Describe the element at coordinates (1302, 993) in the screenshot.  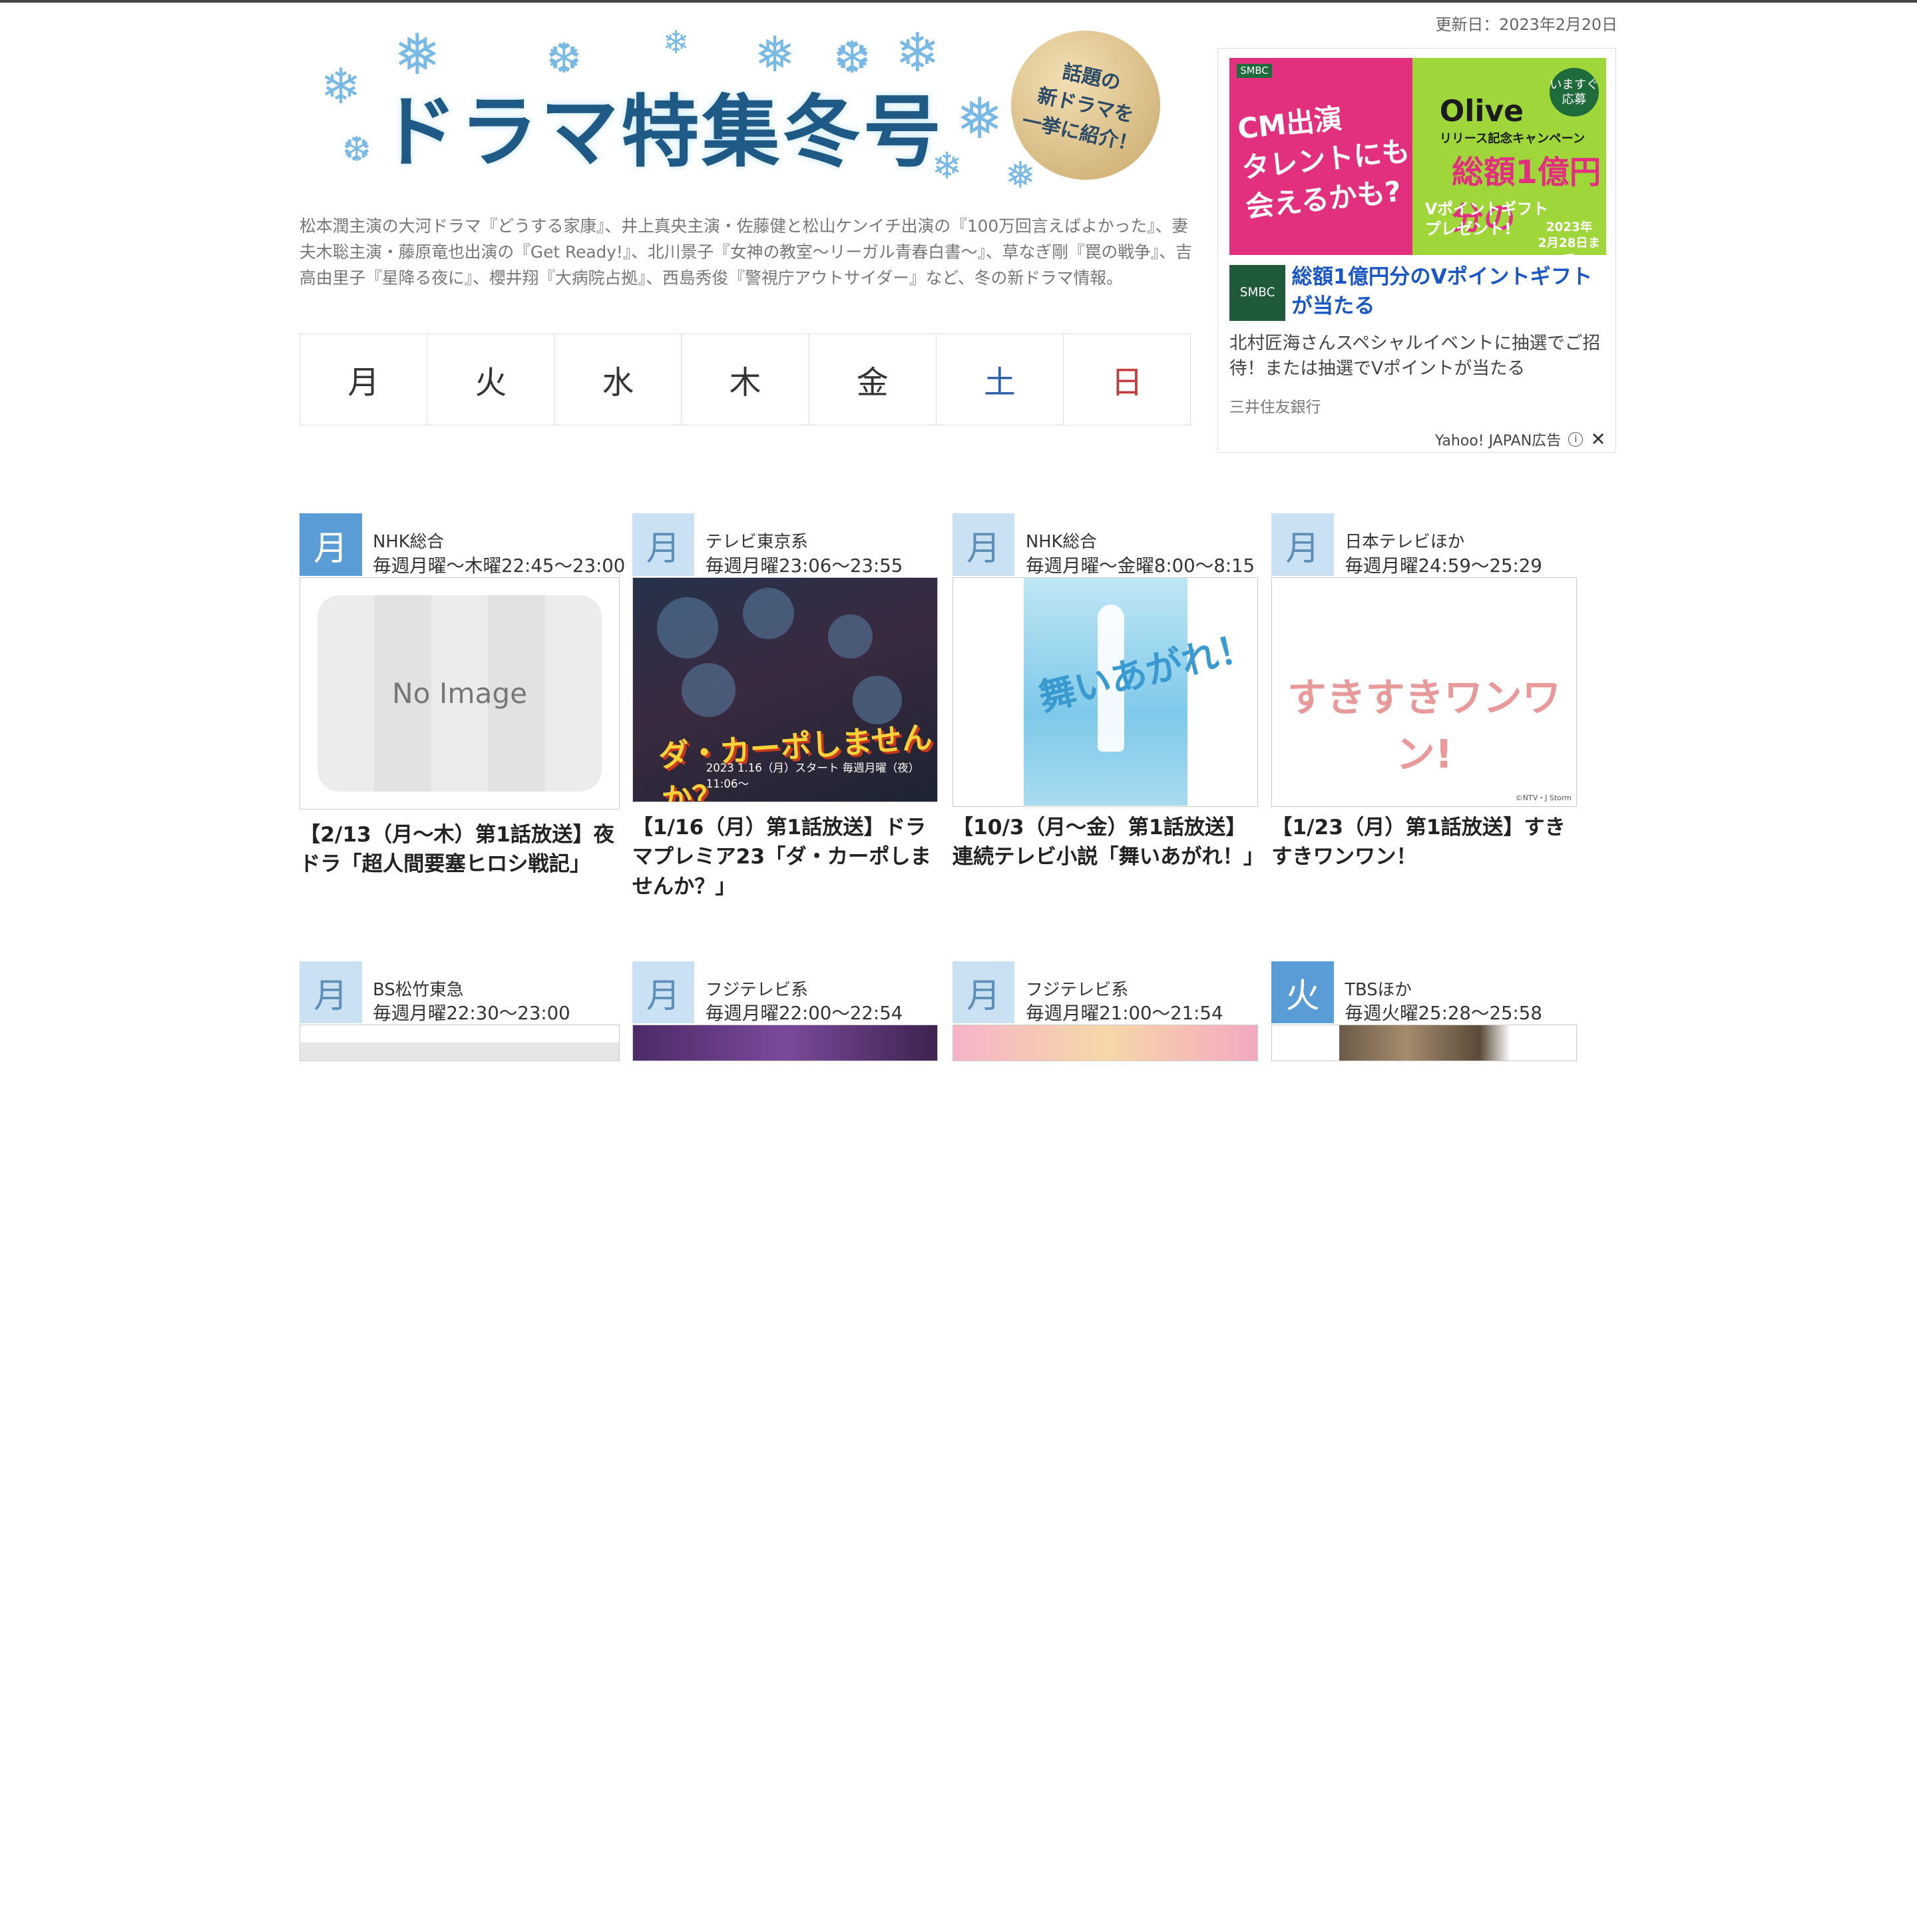
I see `day-icon: 火` at that location.